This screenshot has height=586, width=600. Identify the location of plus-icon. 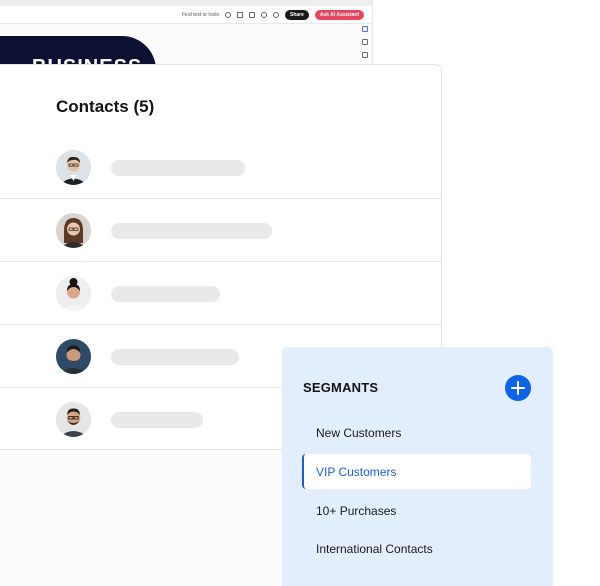
(518, 388).